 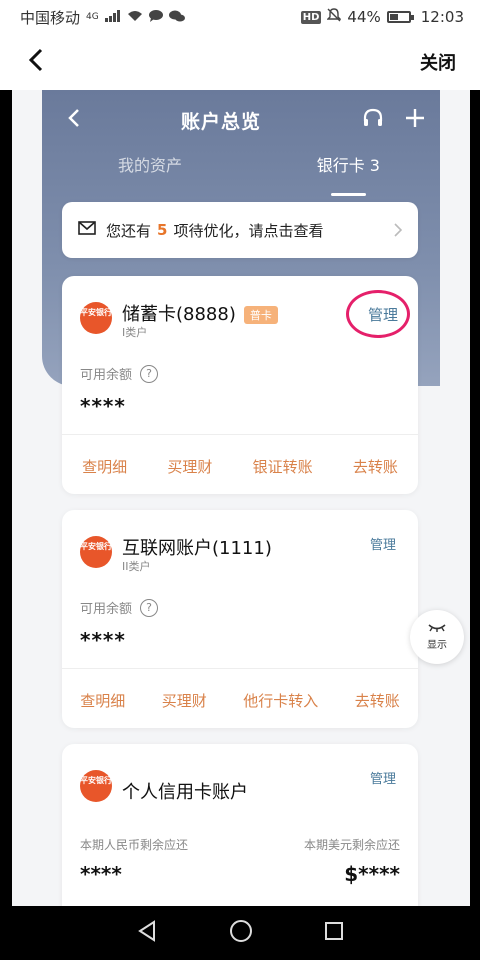 I want to click on action-bank-securities-transfer: 银证转账, so click(x=283, y=466).